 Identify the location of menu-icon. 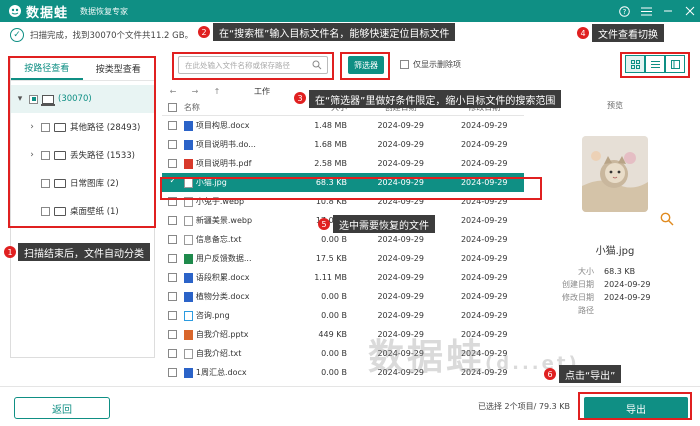
(646, 11).